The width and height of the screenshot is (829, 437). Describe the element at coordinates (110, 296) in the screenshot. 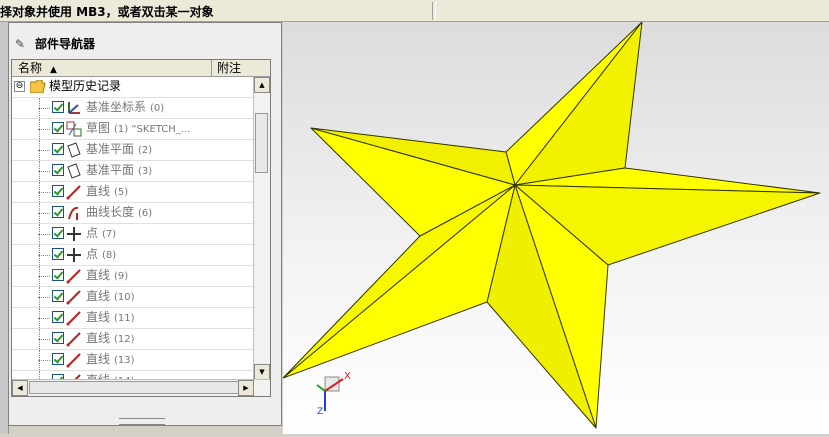

I see `tree-item-label: 直线 (10)` at that location.